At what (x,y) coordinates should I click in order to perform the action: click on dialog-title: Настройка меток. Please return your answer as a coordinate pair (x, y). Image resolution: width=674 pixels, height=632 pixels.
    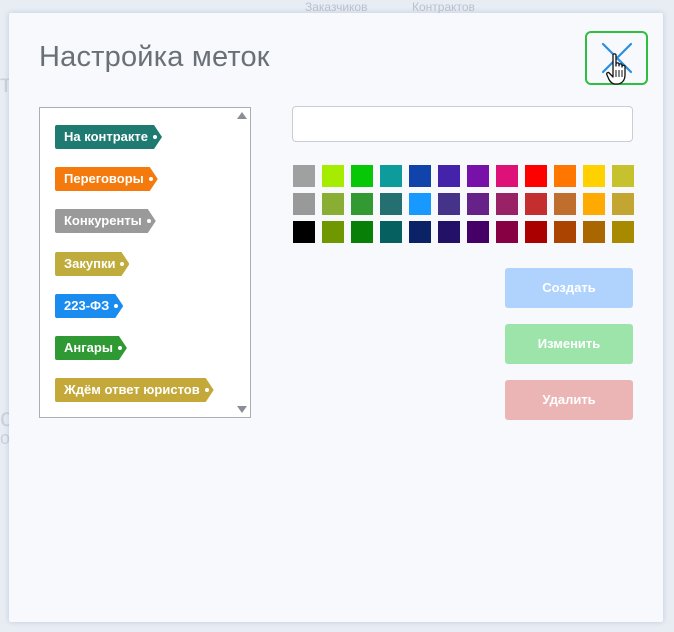
    Looking at the image, I should click on (154, 57).